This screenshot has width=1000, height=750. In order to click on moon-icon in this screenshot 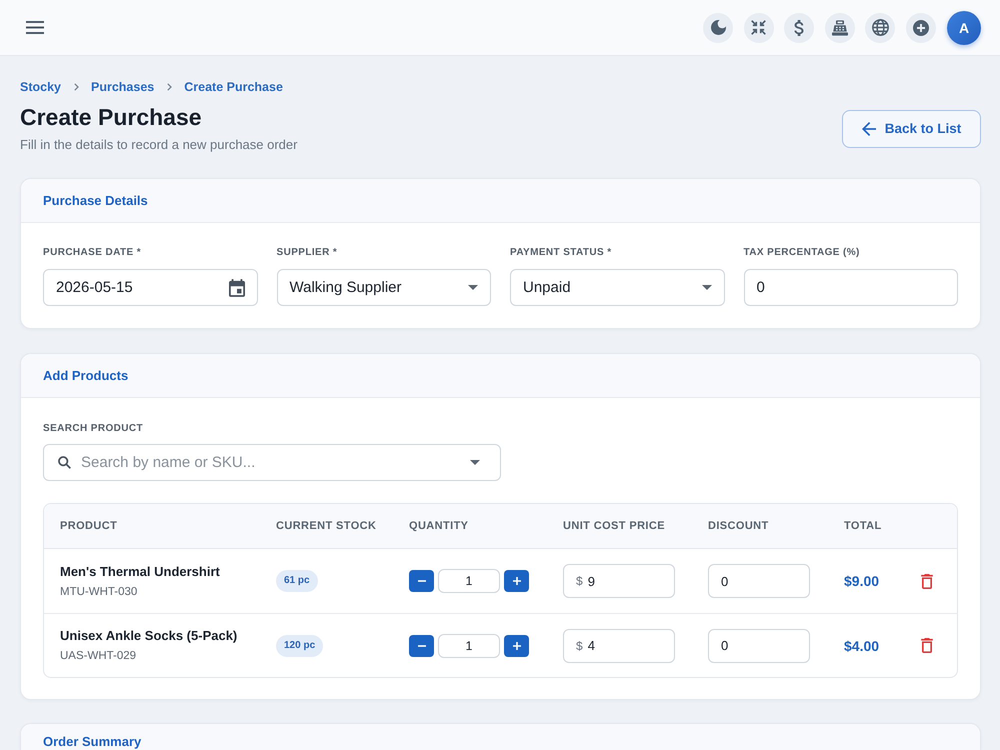, I will do `click(718, 27)`.